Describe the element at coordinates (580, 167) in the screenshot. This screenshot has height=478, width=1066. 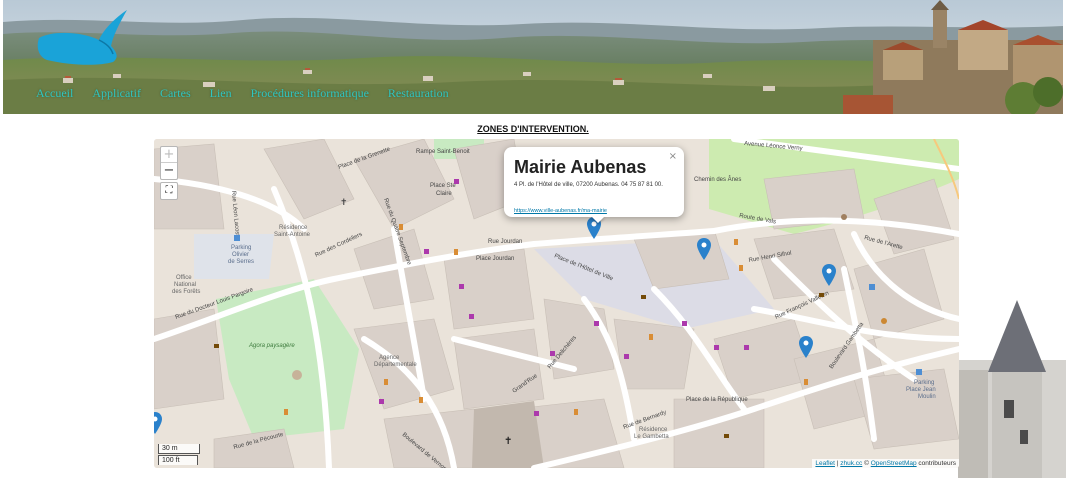
I see `popup-title: Mairie Aubenas` at that location.